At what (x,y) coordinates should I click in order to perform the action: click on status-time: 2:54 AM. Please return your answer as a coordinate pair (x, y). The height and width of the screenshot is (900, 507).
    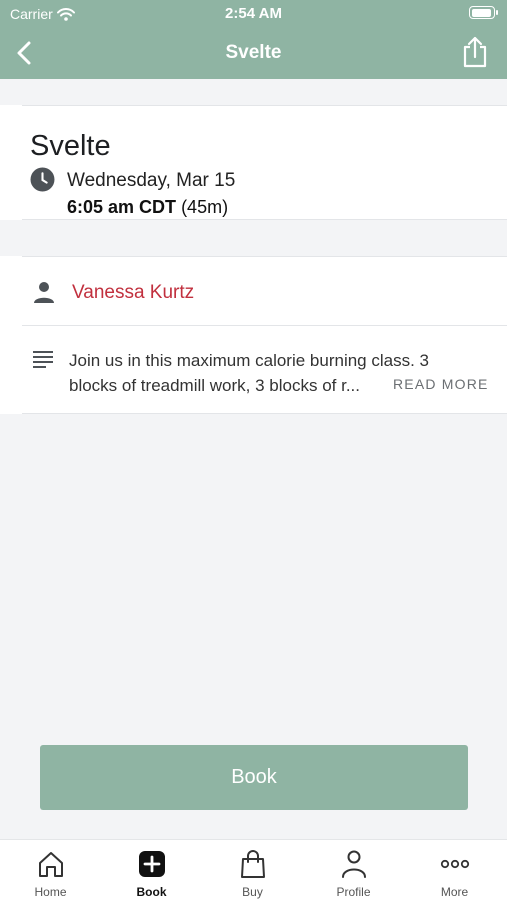
    Looking at the image, I should click on (253, 13).